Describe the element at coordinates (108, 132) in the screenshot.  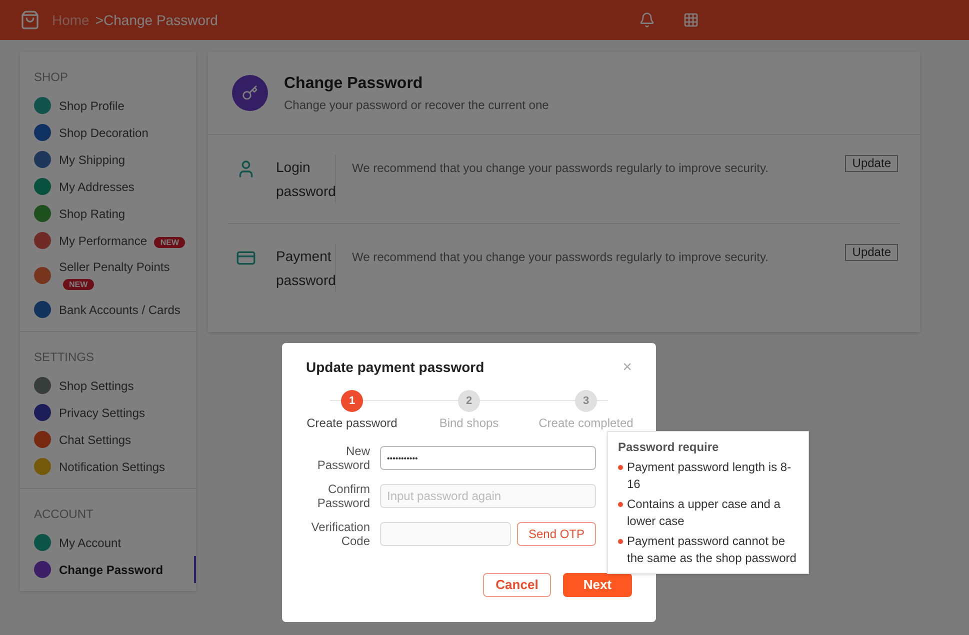
I see `sidebar-item: Shop Decoration` at that location.